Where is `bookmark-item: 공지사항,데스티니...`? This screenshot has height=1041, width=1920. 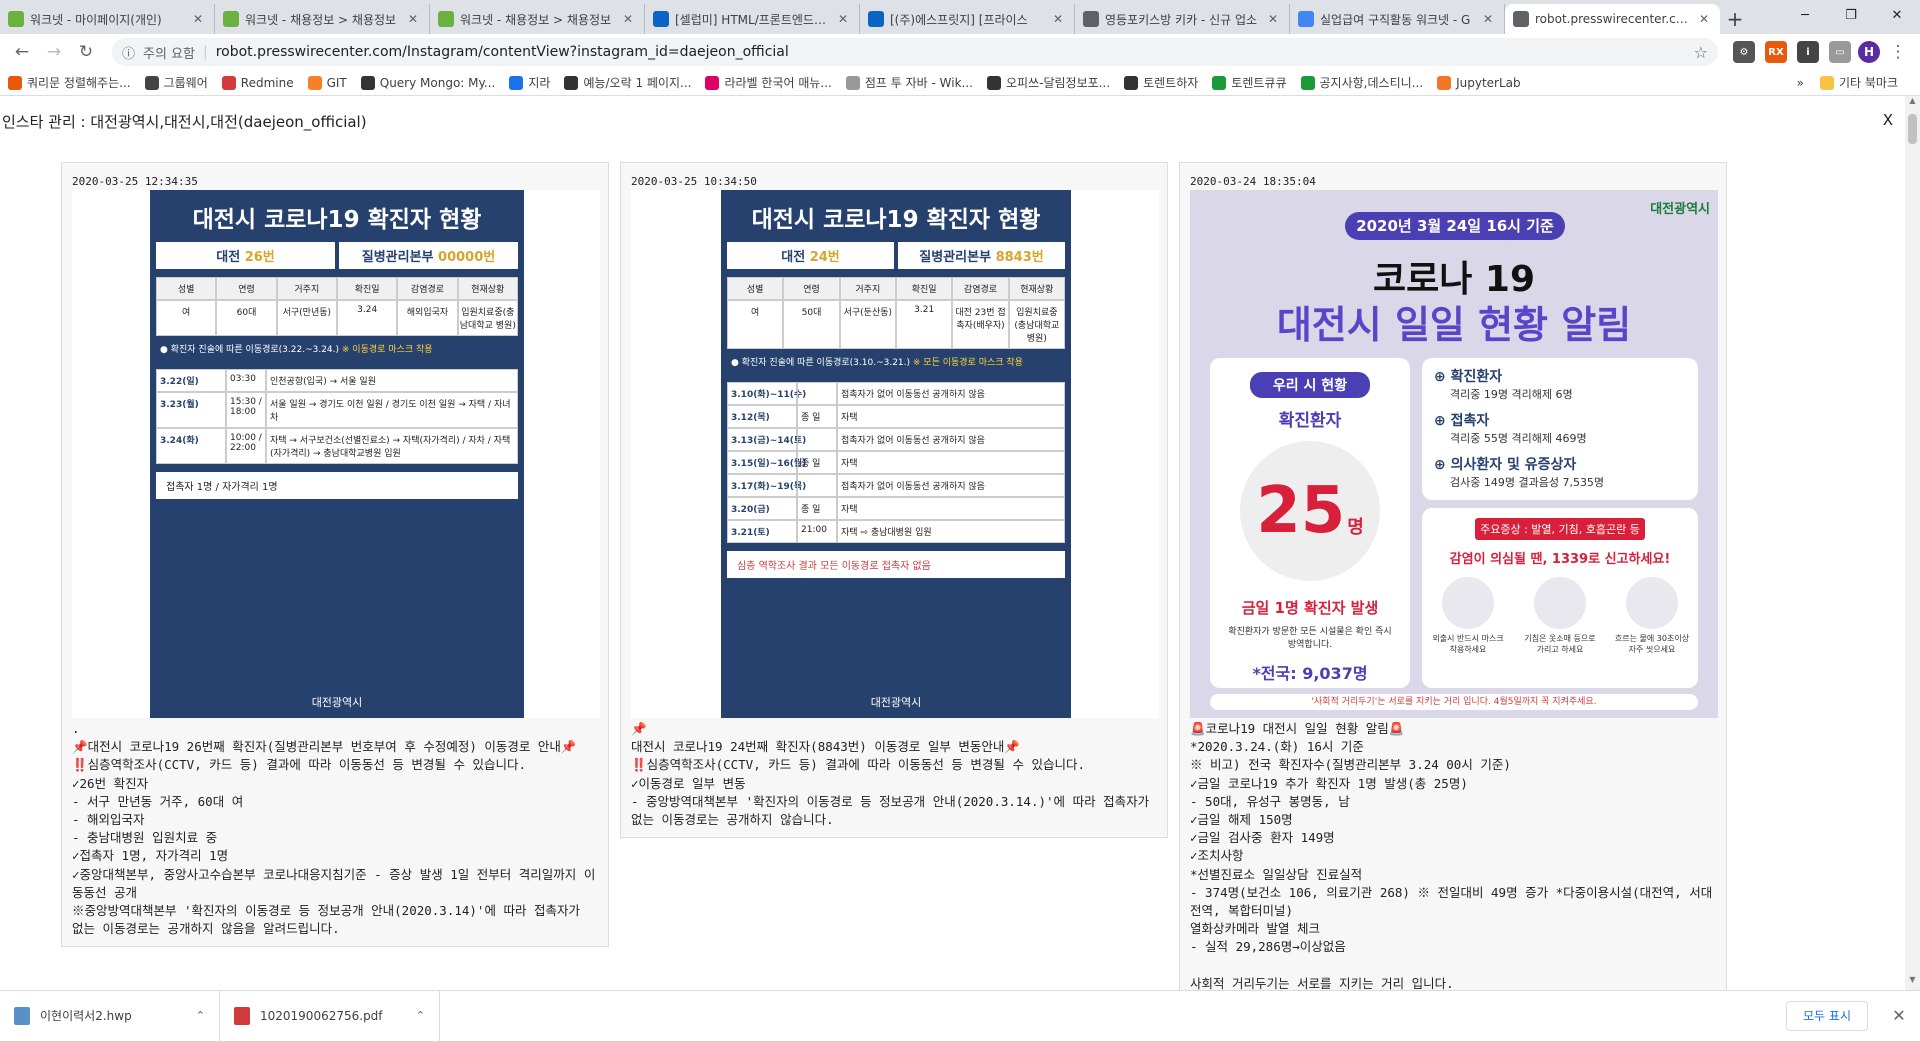
bookmark-item: 공지사항,데스티니... is located at coordinates (1361, 82).